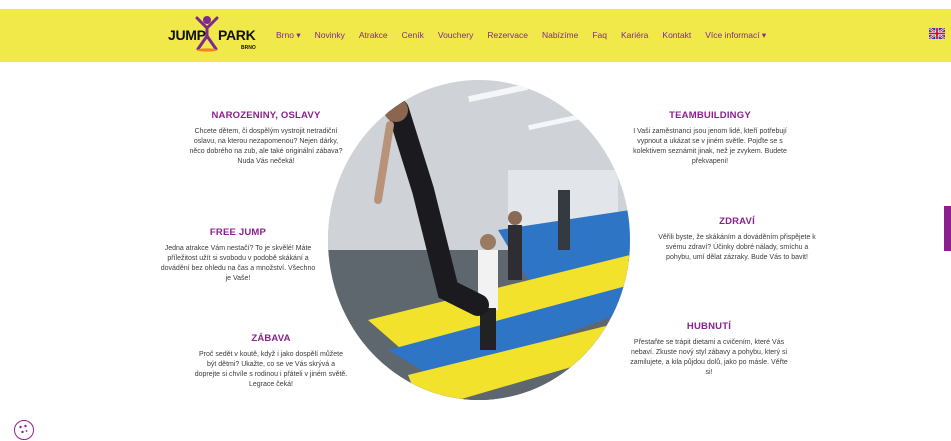 The width and height of the screenshot is (951, 441). I want to click on nav-item-brno: Brno ▾, so click(288, 35).